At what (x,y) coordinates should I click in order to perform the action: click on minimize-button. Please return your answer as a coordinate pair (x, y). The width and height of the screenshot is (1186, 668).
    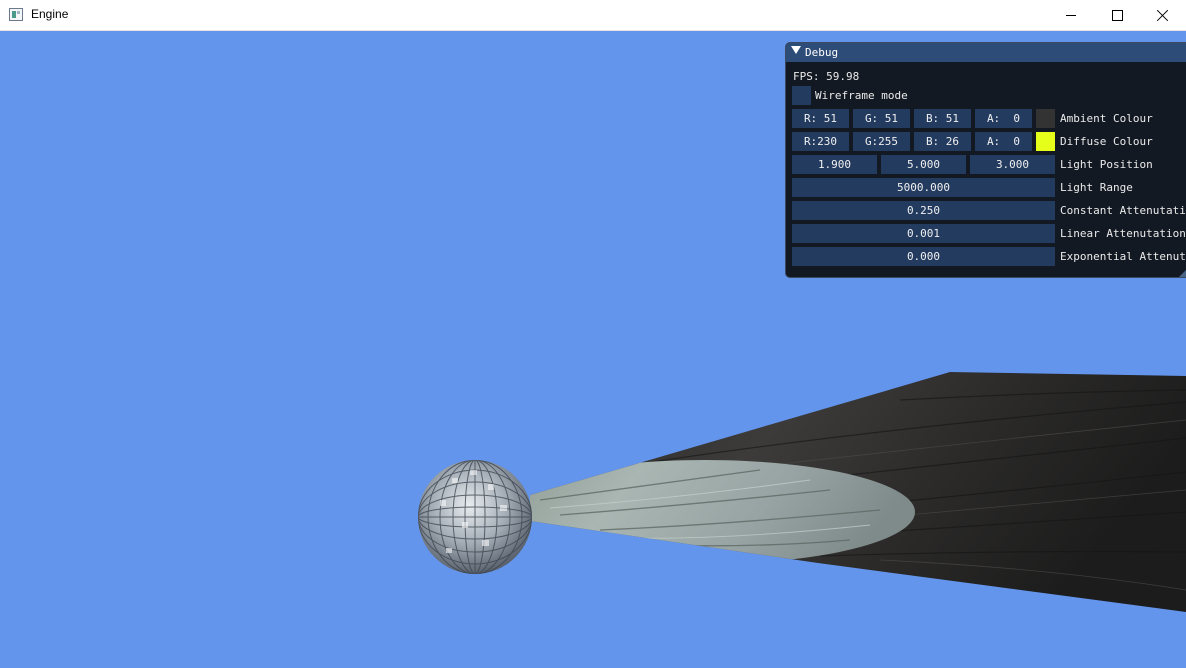
    Looking at the image, I should click on (1071, 15).